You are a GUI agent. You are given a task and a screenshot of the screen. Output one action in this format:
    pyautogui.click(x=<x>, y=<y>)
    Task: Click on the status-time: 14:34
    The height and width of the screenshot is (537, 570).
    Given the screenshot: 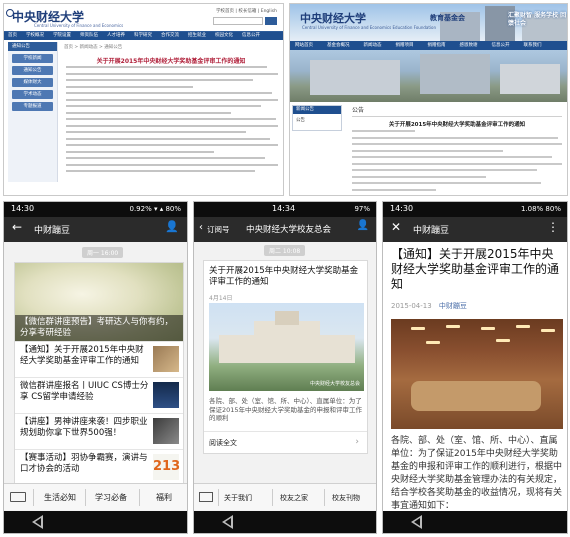 What is the action you would take?
    pyautogui.click(x=284, y=208)
    